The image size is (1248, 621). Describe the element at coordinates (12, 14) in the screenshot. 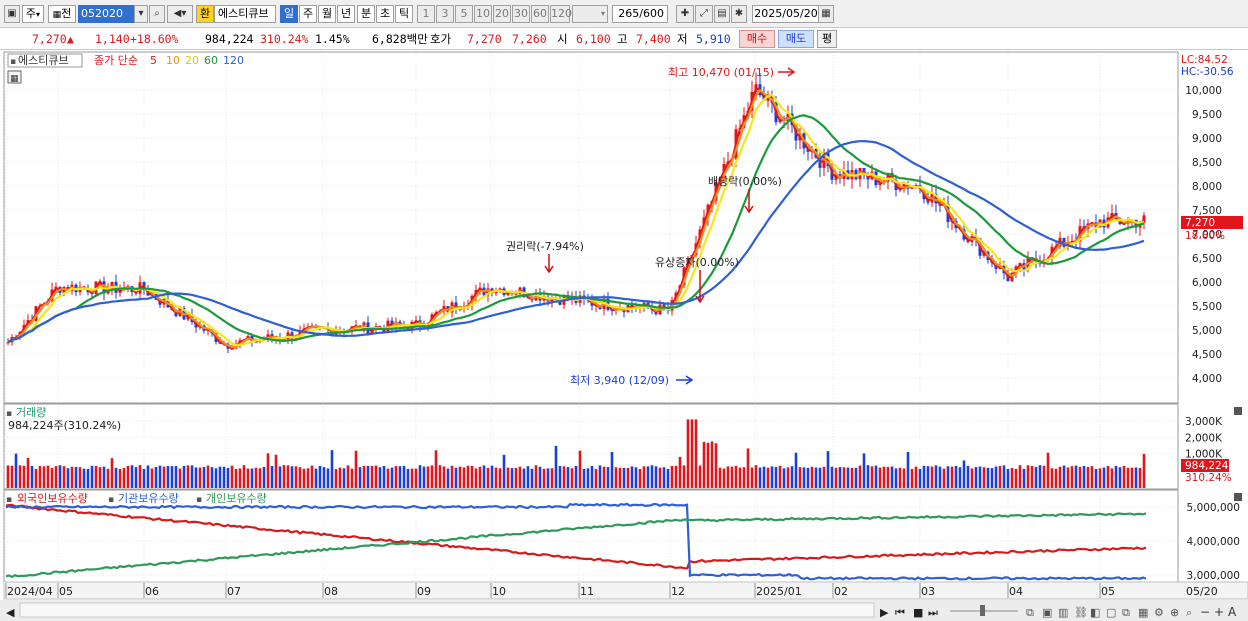

I see `chart-layout-icon: ▣` at that location.